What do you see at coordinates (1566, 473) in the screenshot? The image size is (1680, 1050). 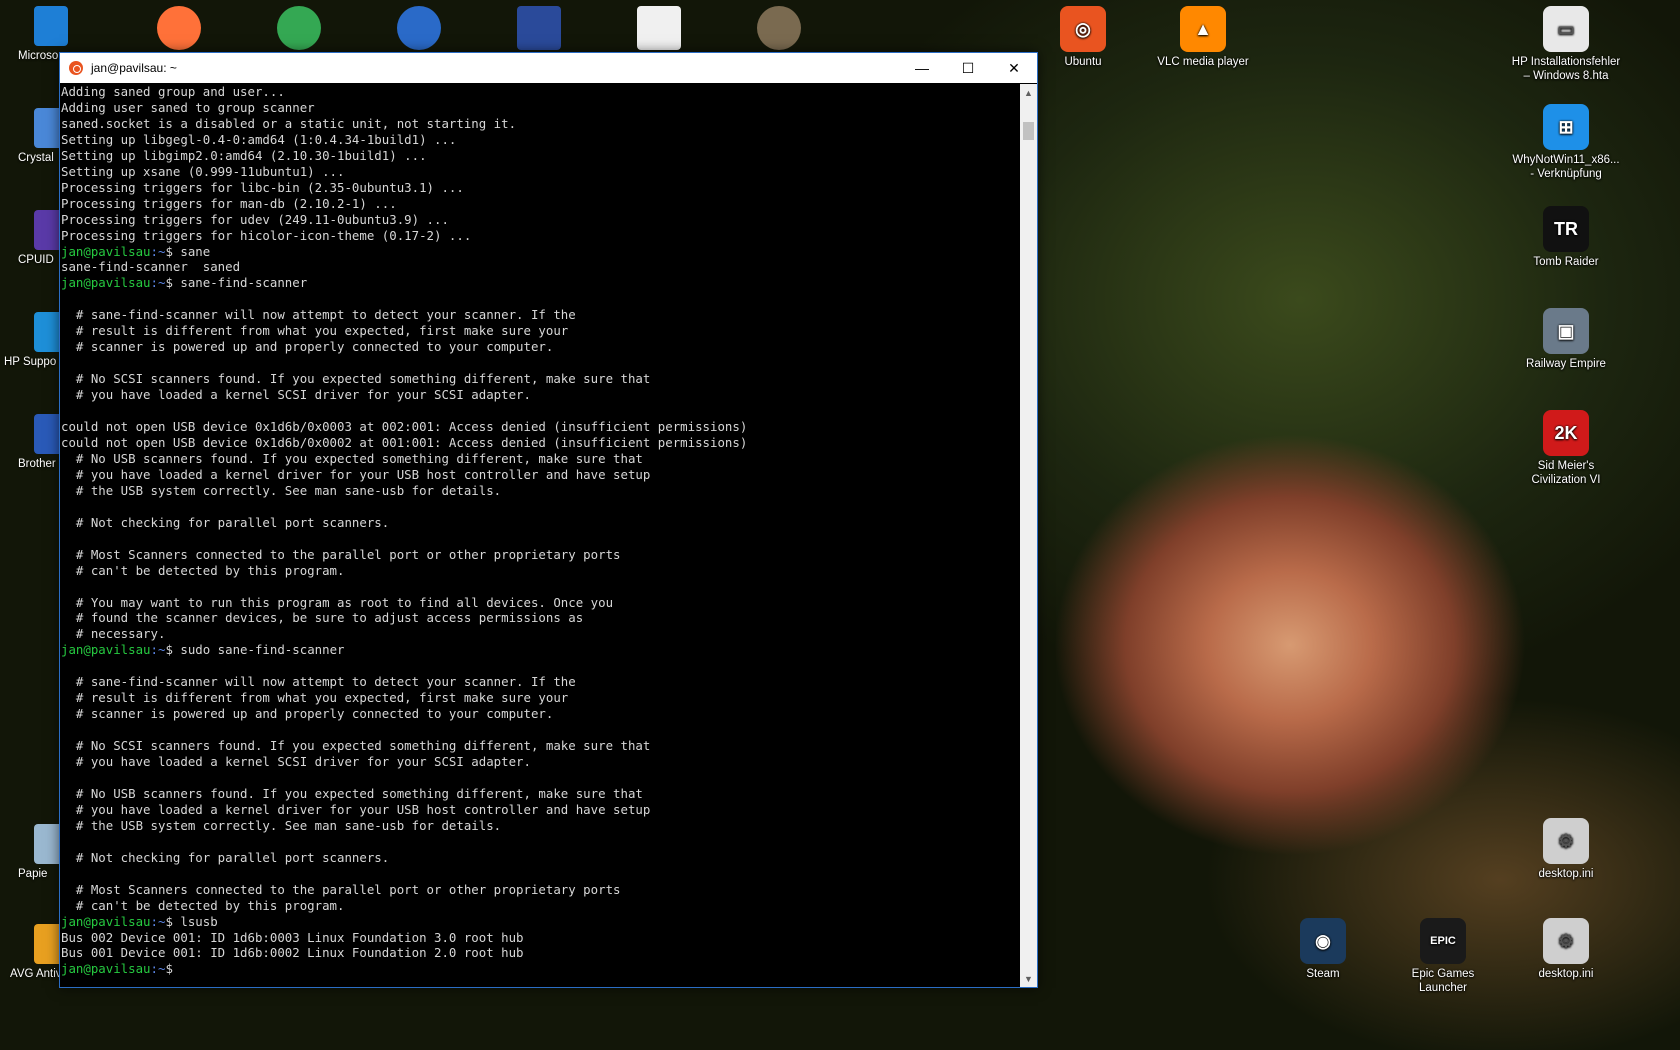 I see `shortcut-label: Sid Meier's Civilization VI` at bounding box center [1566, 473].